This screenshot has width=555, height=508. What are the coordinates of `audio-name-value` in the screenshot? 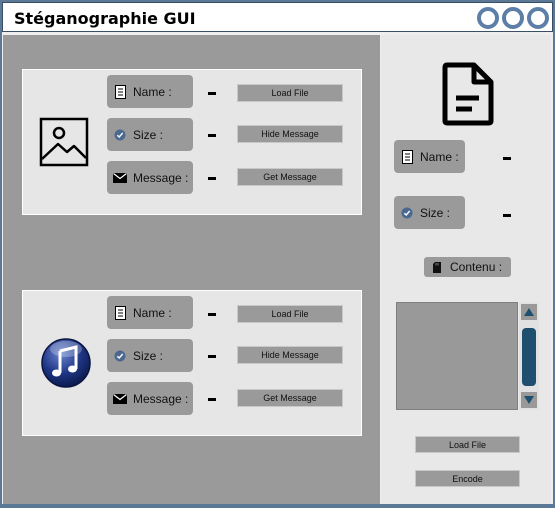 It's located at (212, 314).